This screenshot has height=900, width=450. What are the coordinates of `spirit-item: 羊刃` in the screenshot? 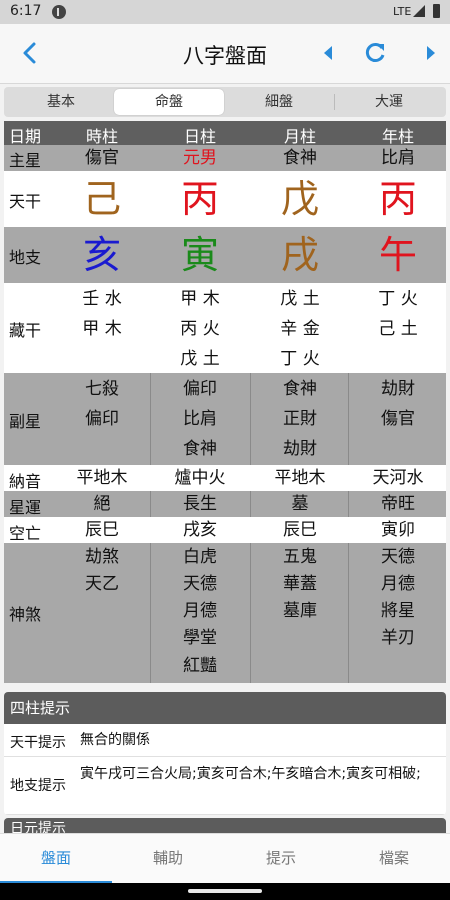 It's located at (398, 638).